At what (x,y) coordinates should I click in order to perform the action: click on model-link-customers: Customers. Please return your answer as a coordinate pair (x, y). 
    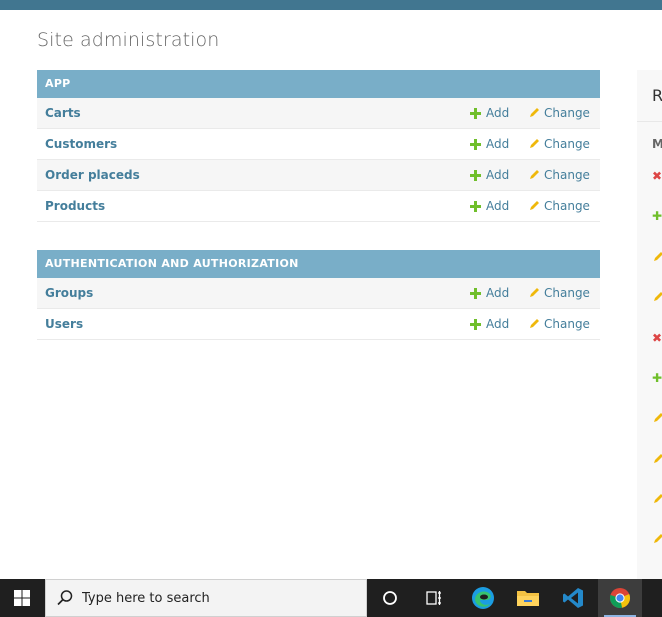
    Looking at the image, I should click on (81, 144).